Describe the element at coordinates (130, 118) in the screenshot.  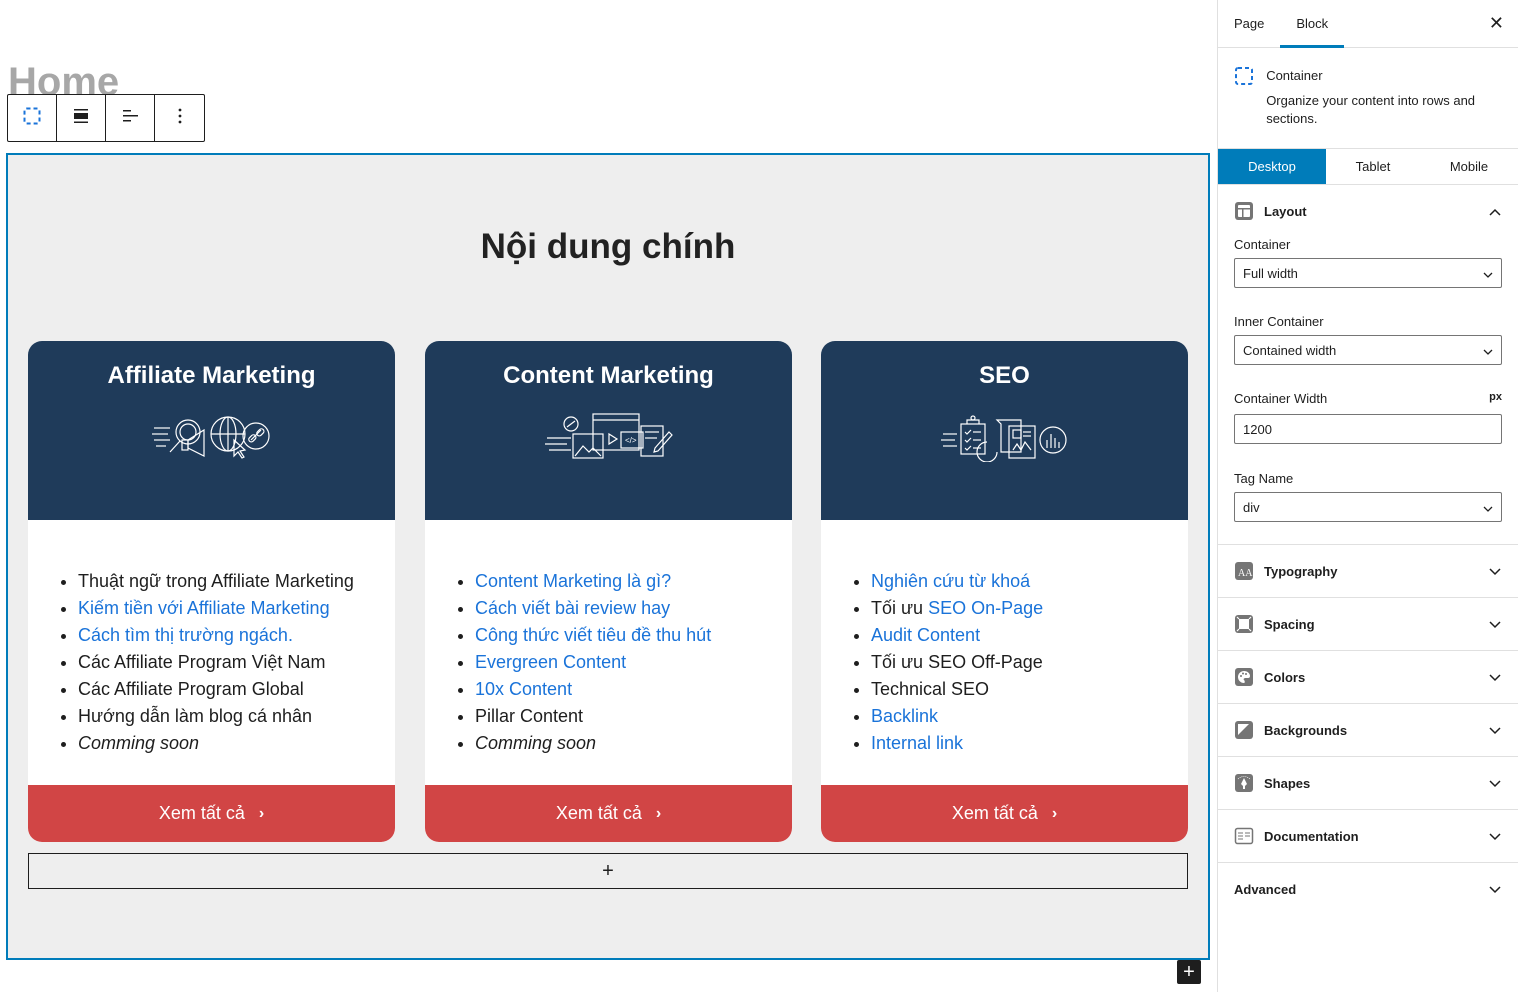
I see `content-align-button` at that location.